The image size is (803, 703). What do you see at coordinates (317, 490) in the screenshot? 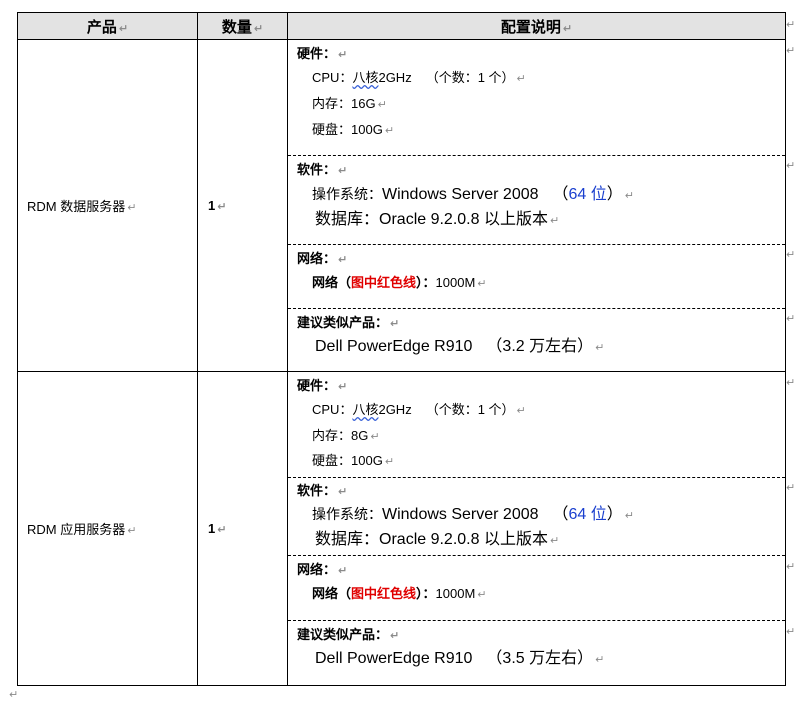
I see `software-title-text: 软件：` at bounding box center [317, 490].